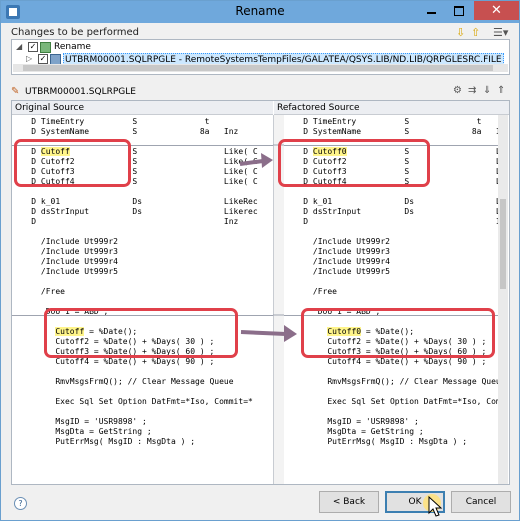 The width and height of the screenshot is (520, 521). Describe the element at coordinates (75, 32) in the screenshot. I see `changes-header: Changes to be performed` at that location.